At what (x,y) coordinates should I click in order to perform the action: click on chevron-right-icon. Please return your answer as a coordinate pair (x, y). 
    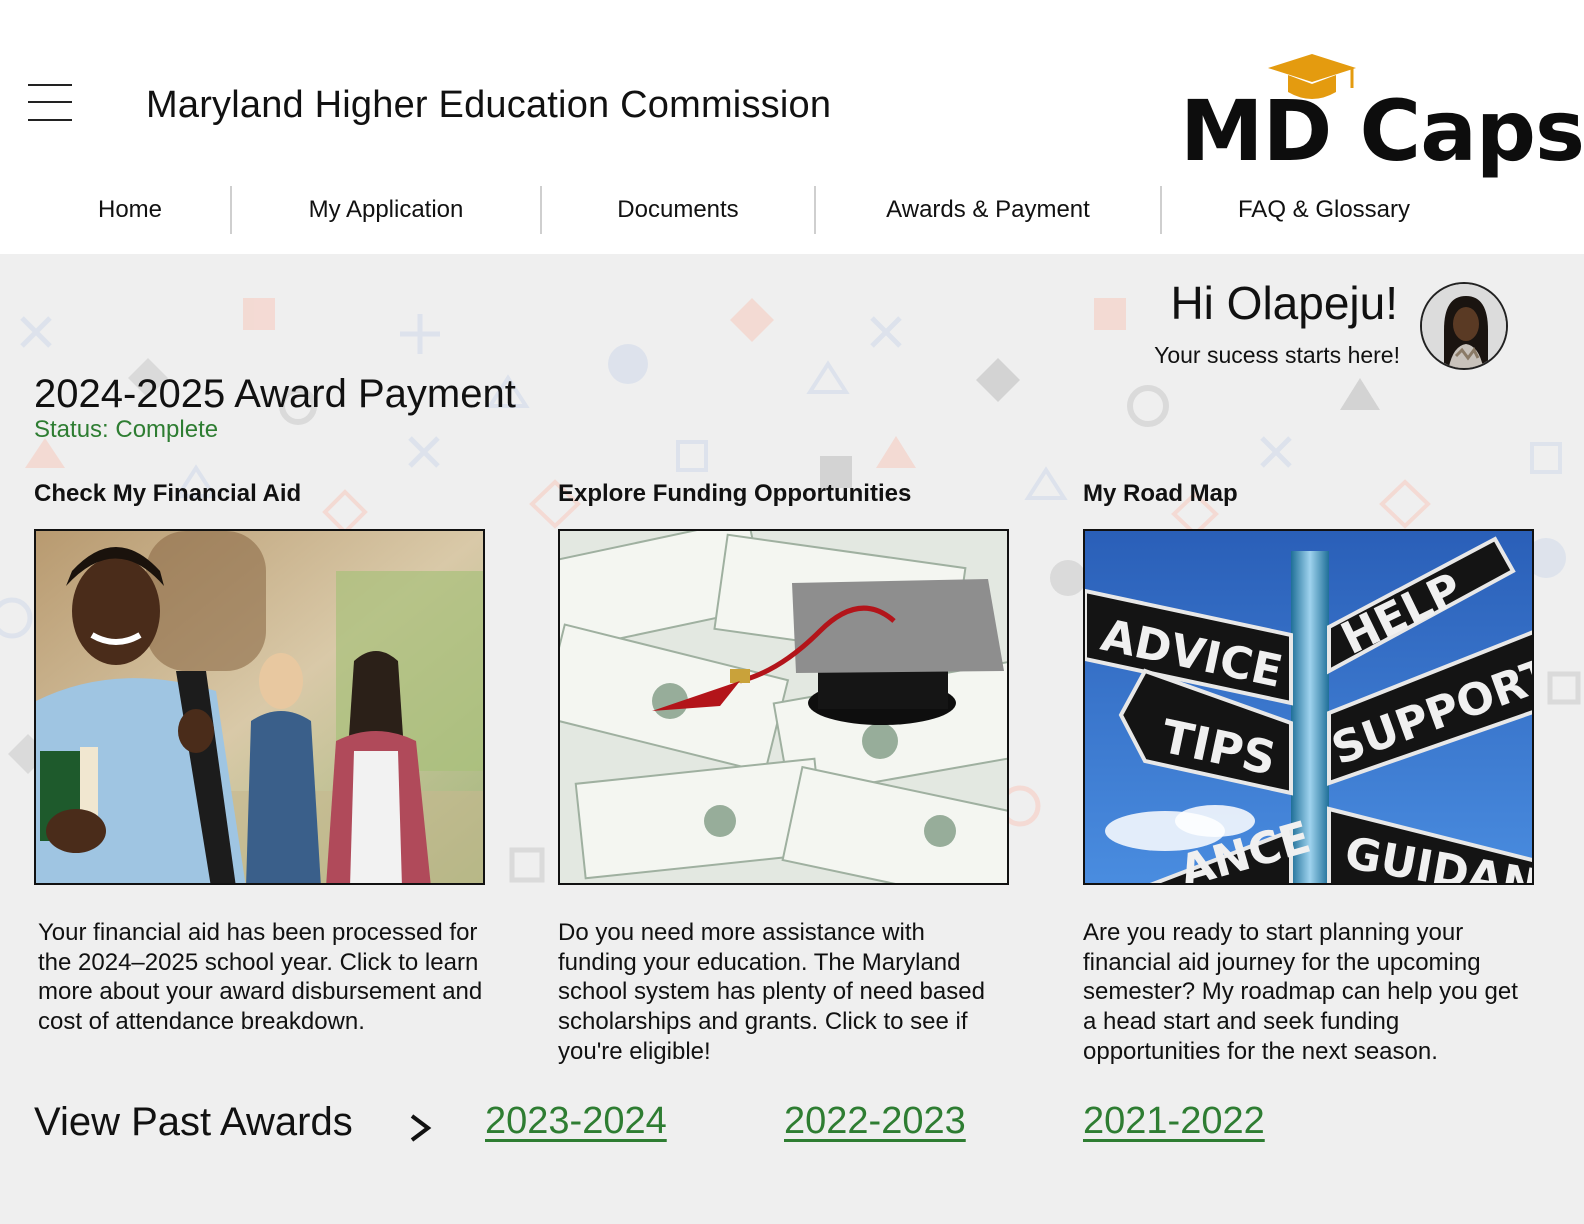
    Looking at the image, I should click on (421, 1128).